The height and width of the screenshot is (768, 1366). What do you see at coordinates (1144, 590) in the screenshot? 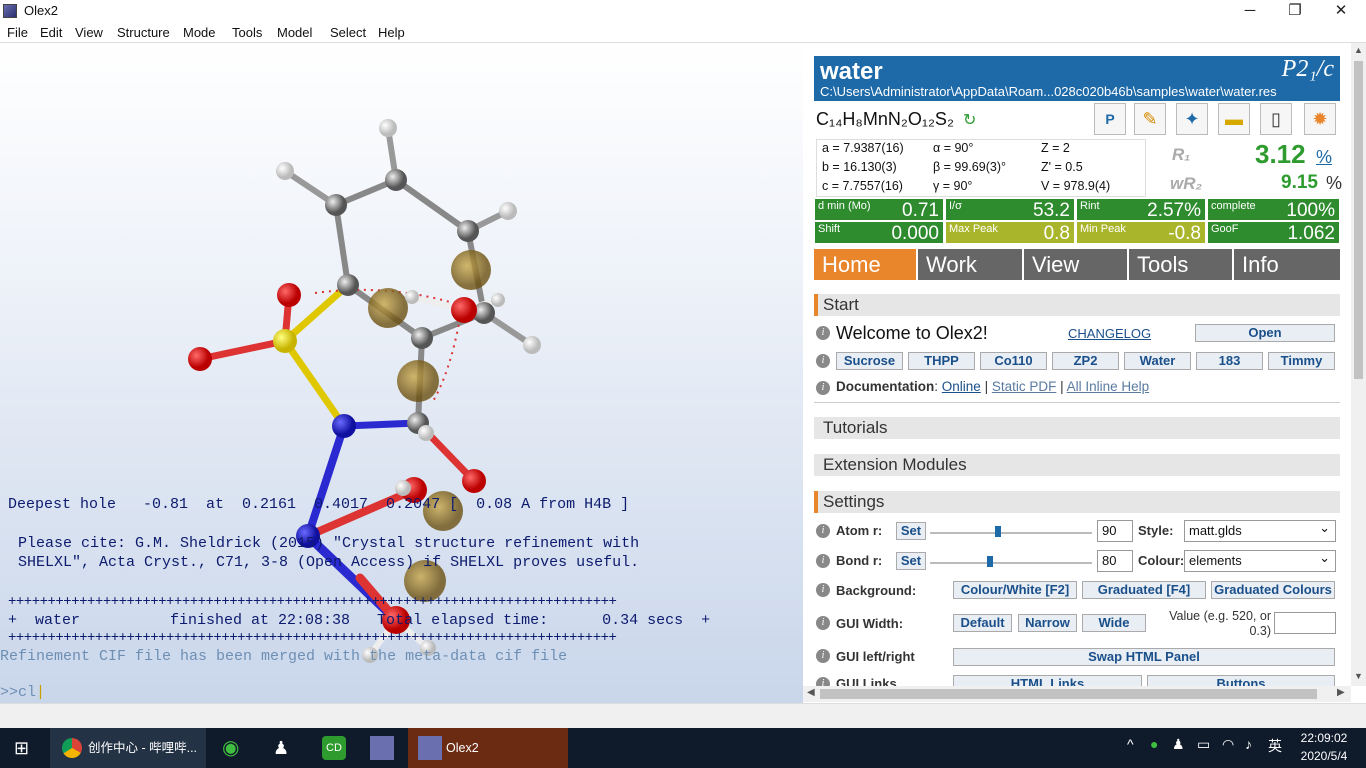
I see `bg-graduated-button: Graduated [F4]` at bounding box center [1144, 590].